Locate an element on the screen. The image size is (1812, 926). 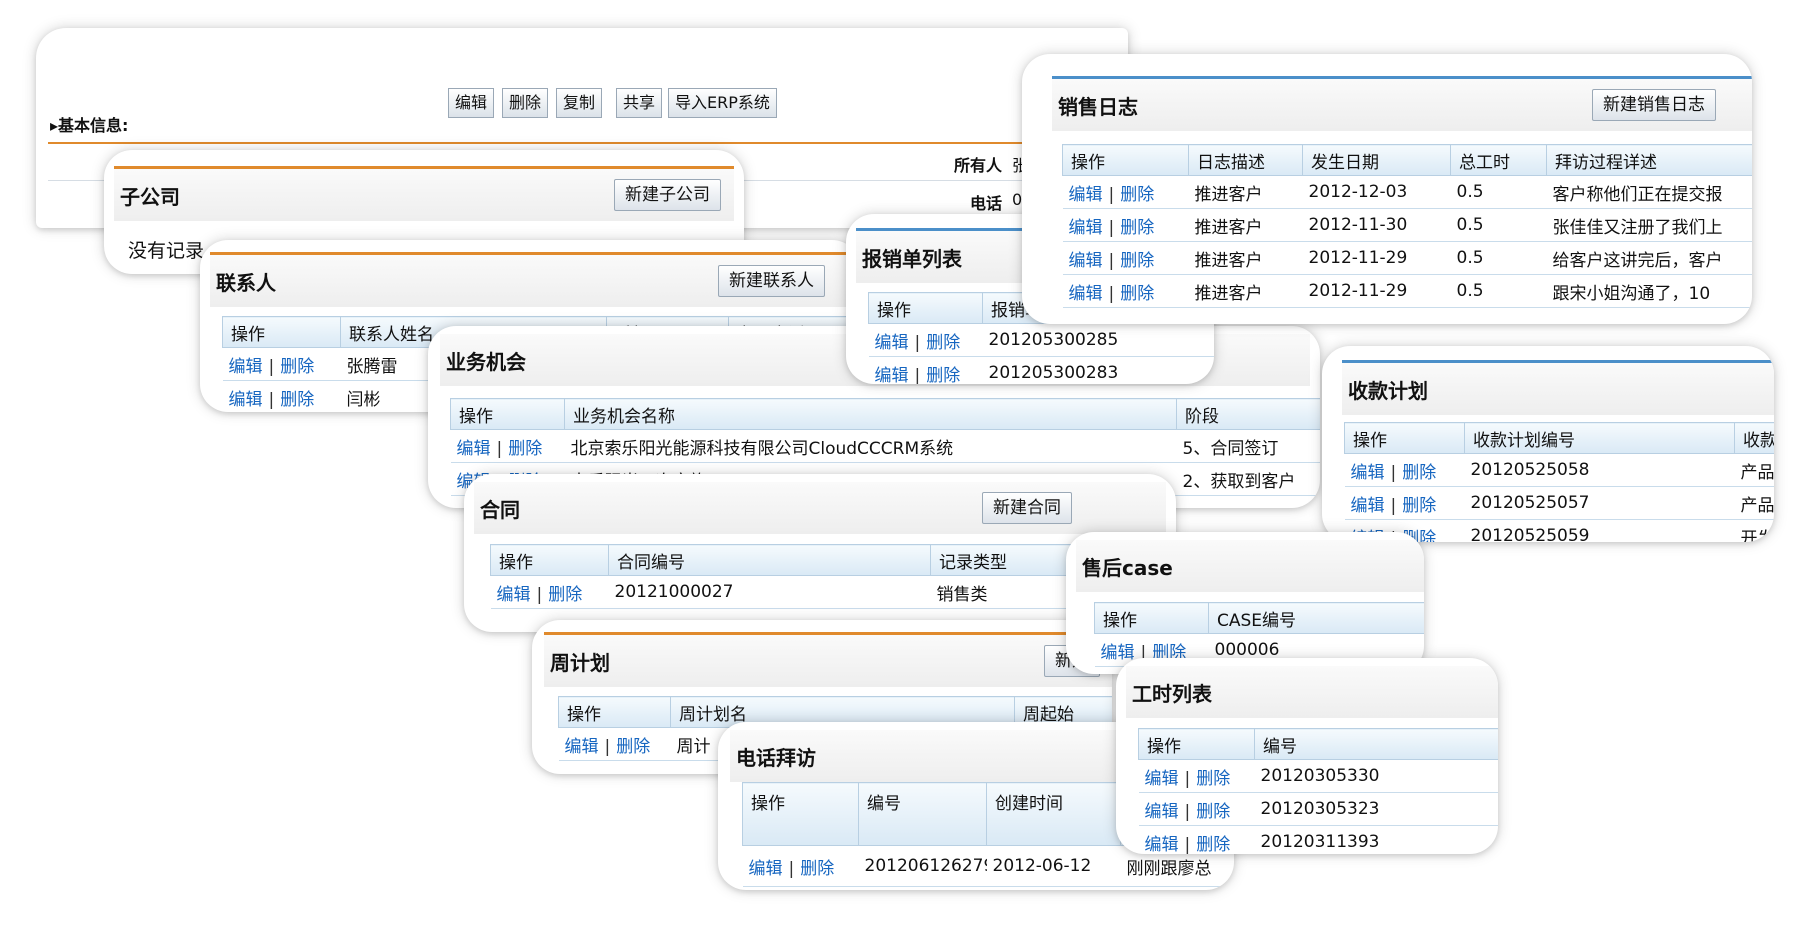
payment-type: 开发 is located at coordinates (1754, 530).